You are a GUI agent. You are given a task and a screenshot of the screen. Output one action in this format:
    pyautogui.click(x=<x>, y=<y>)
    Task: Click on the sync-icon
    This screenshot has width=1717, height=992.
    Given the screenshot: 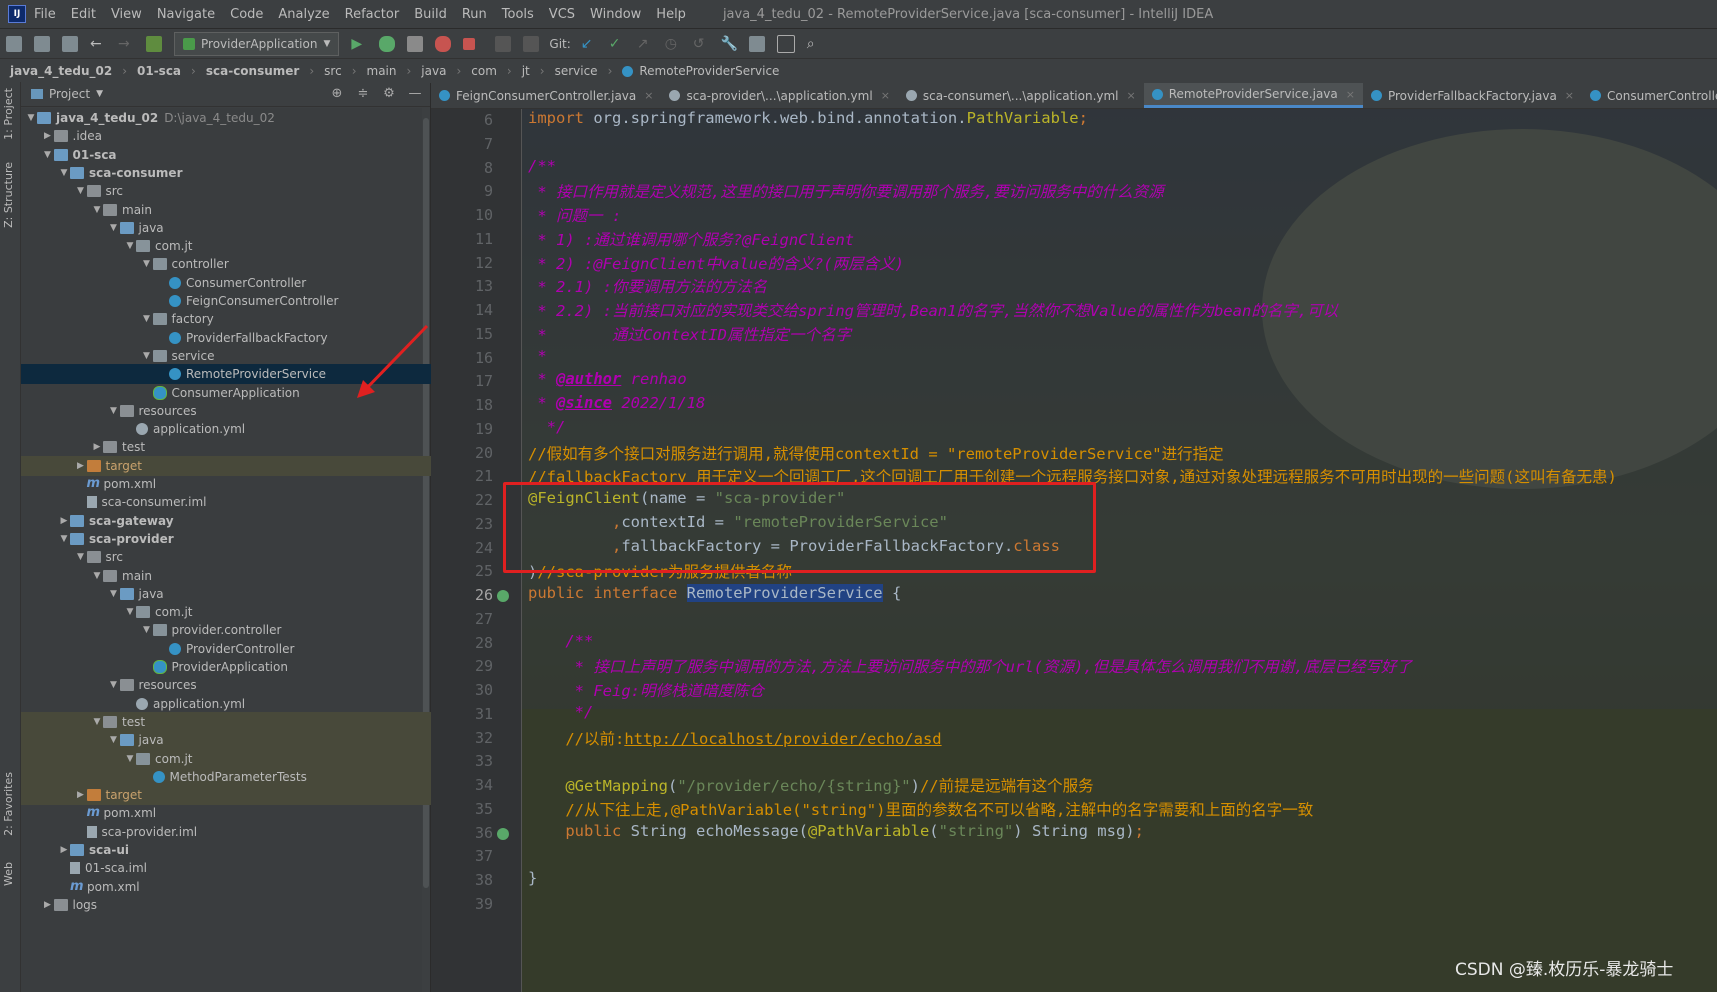 What is the action you would take?
    pyautogui.click(x=70, y=44)
    